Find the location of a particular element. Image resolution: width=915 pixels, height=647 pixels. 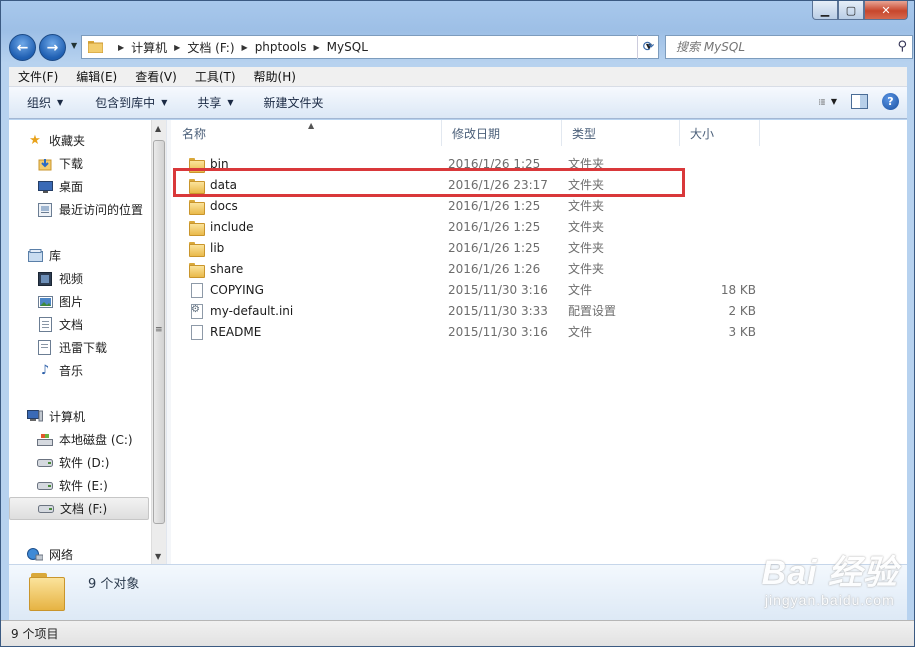

sidebar-item-recent-places: 最近访问的位置 is located at coordinates (79, 209).